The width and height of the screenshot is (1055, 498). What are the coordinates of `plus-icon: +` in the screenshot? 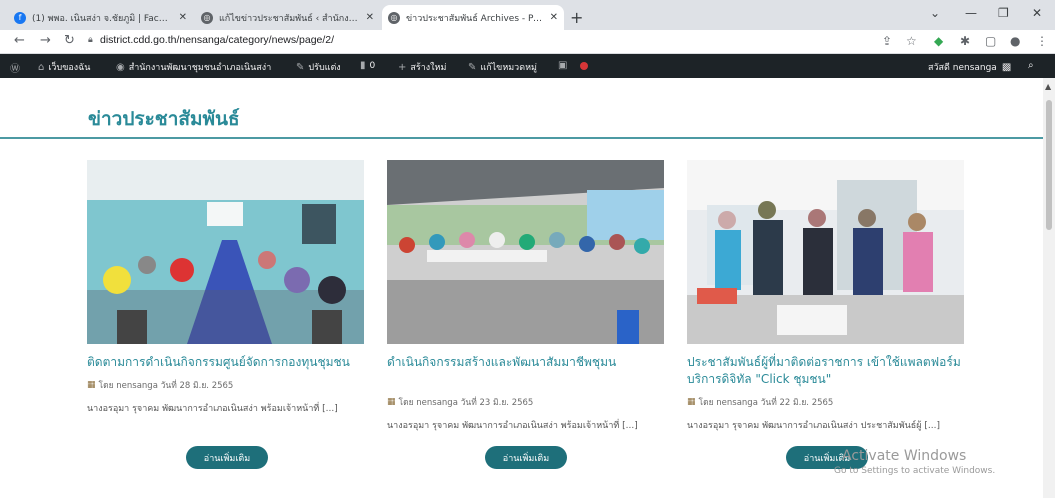 It's located at (402, 67).